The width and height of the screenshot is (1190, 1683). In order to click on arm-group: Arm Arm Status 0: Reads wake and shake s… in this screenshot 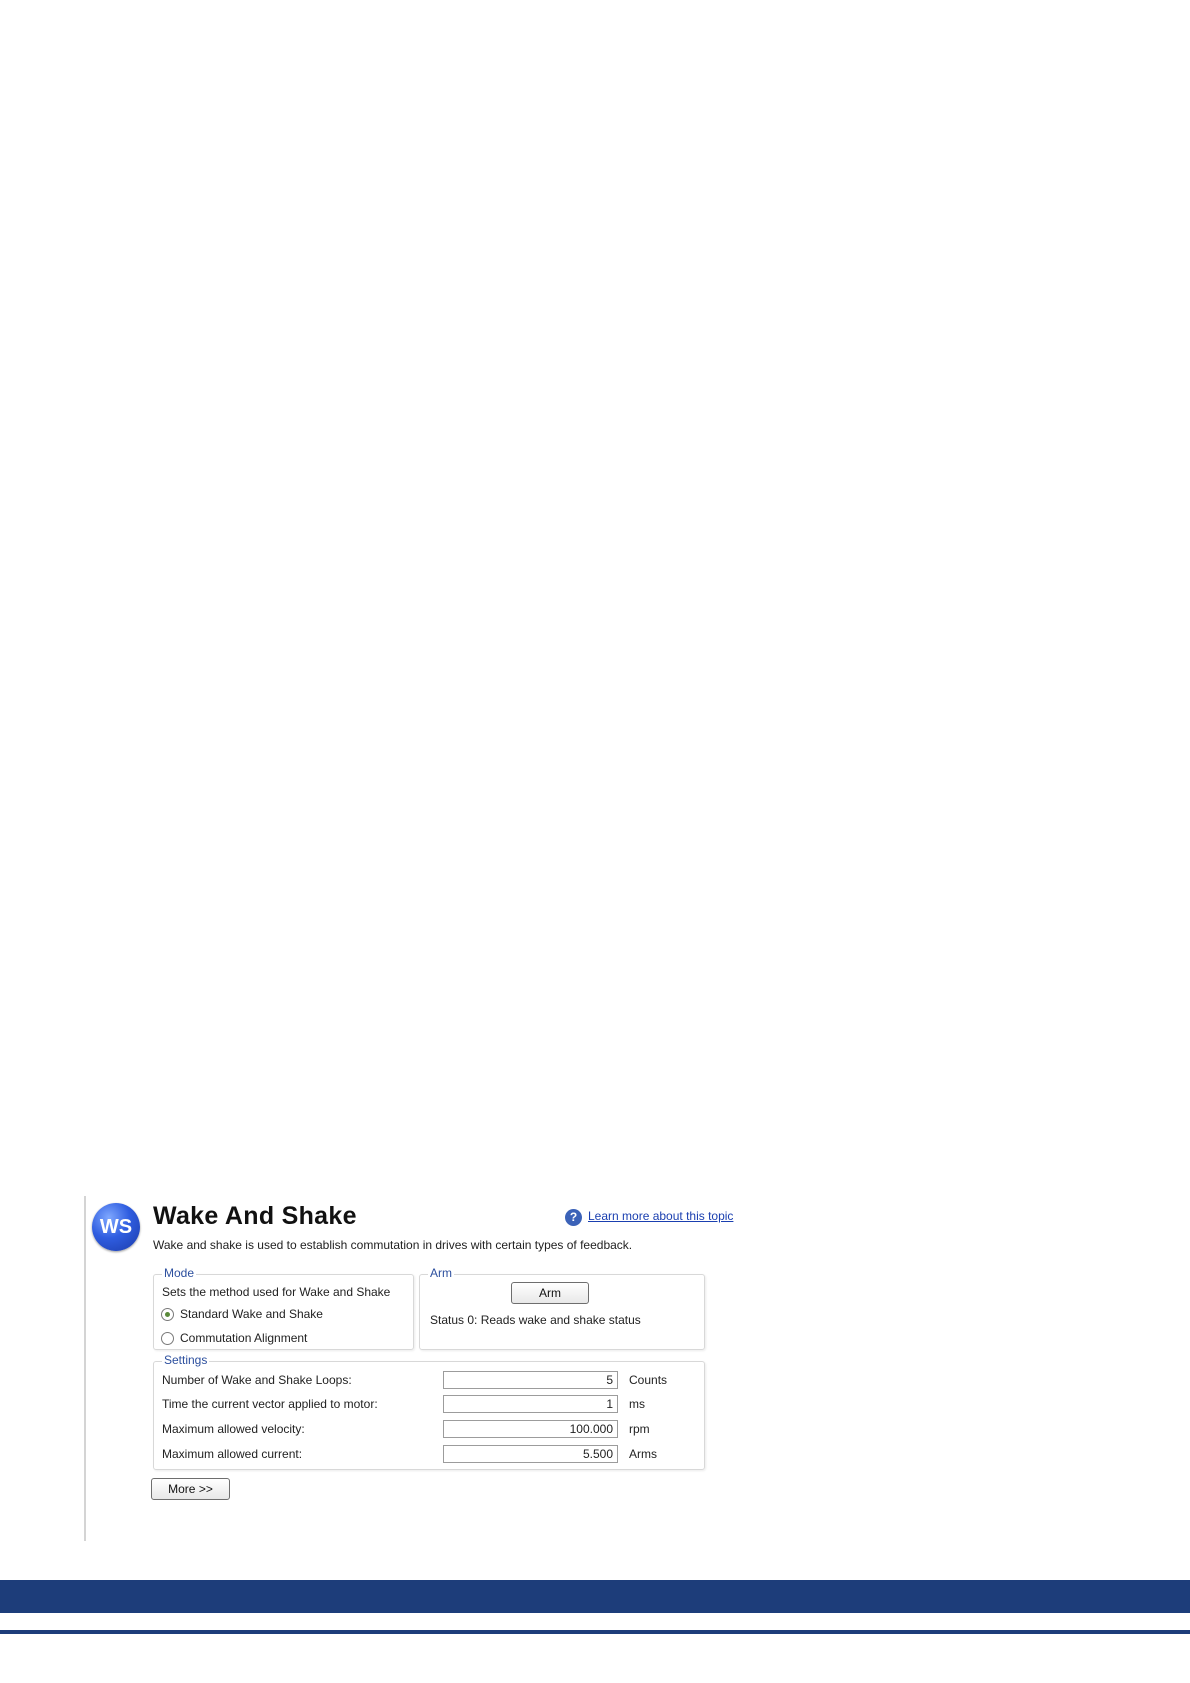, I will do `click(562, 1308)`.